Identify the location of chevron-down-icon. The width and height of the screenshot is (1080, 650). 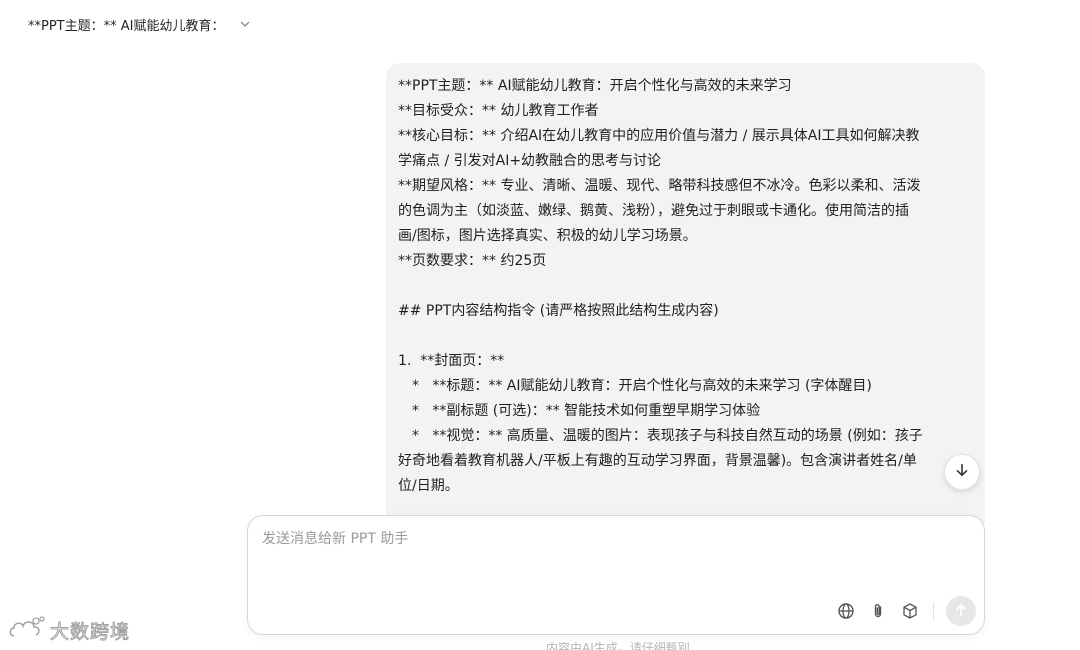
(245, 24).